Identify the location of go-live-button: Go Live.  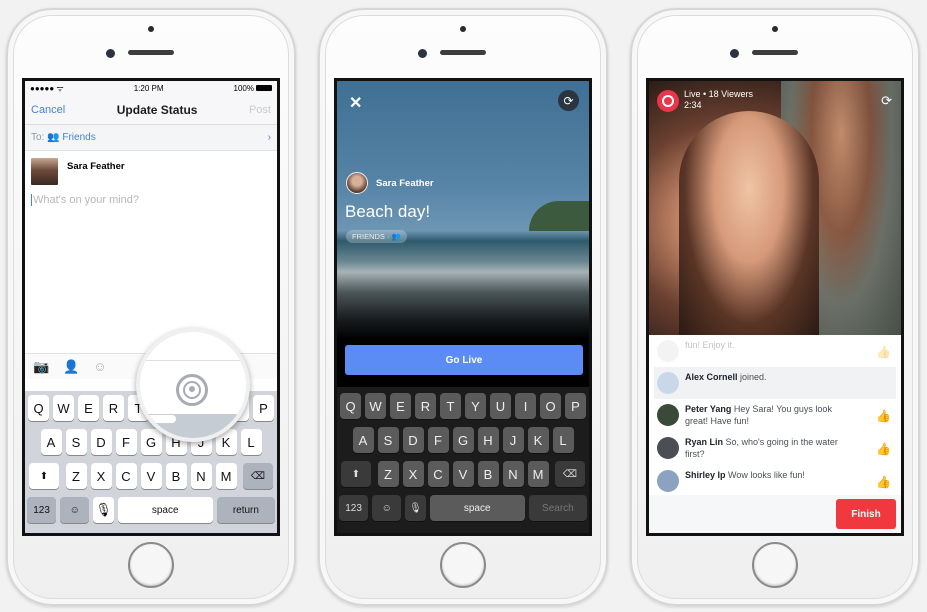
(464, 360).